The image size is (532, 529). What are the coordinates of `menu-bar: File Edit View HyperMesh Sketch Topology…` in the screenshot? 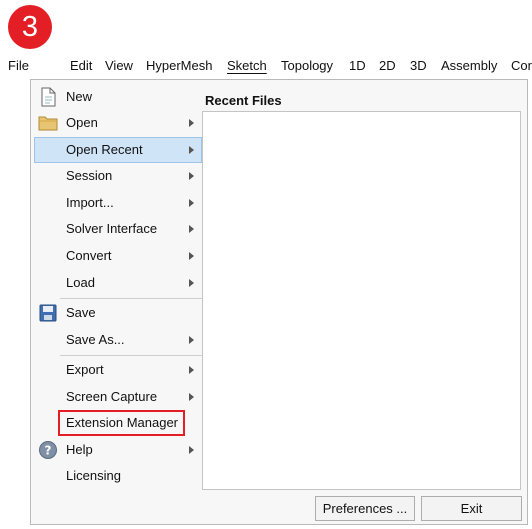 It's located at (266, 65).